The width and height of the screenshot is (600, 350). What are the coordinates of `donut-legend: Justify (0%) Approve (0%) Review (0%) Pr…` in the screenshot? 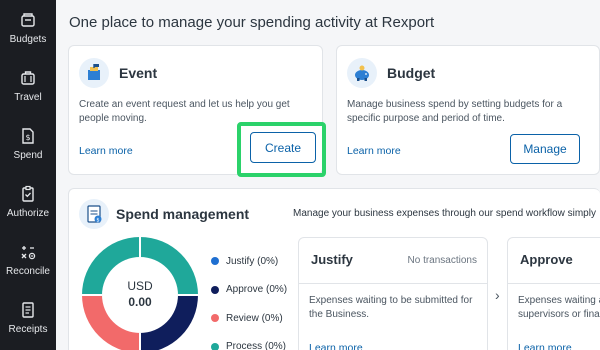 It's located at (249, 298).